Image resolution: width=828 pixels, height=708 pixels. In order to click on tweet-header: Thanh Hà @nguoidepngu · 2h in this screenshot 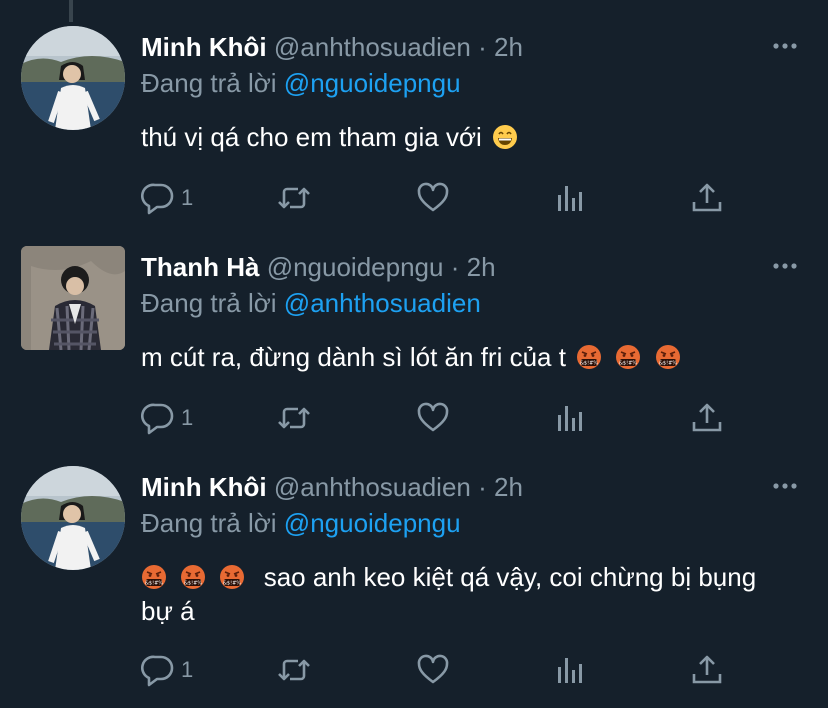, I will do `click(318, 267)`.